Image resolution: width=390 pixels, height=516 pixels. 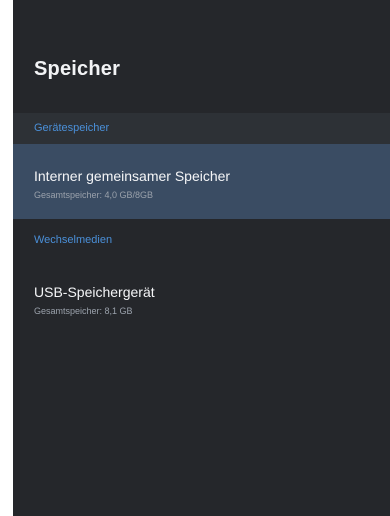 I want to click on list-item-subtitle: Gesamtspeicher: 4,0 GB/8GB, so click(x=94, y=195).